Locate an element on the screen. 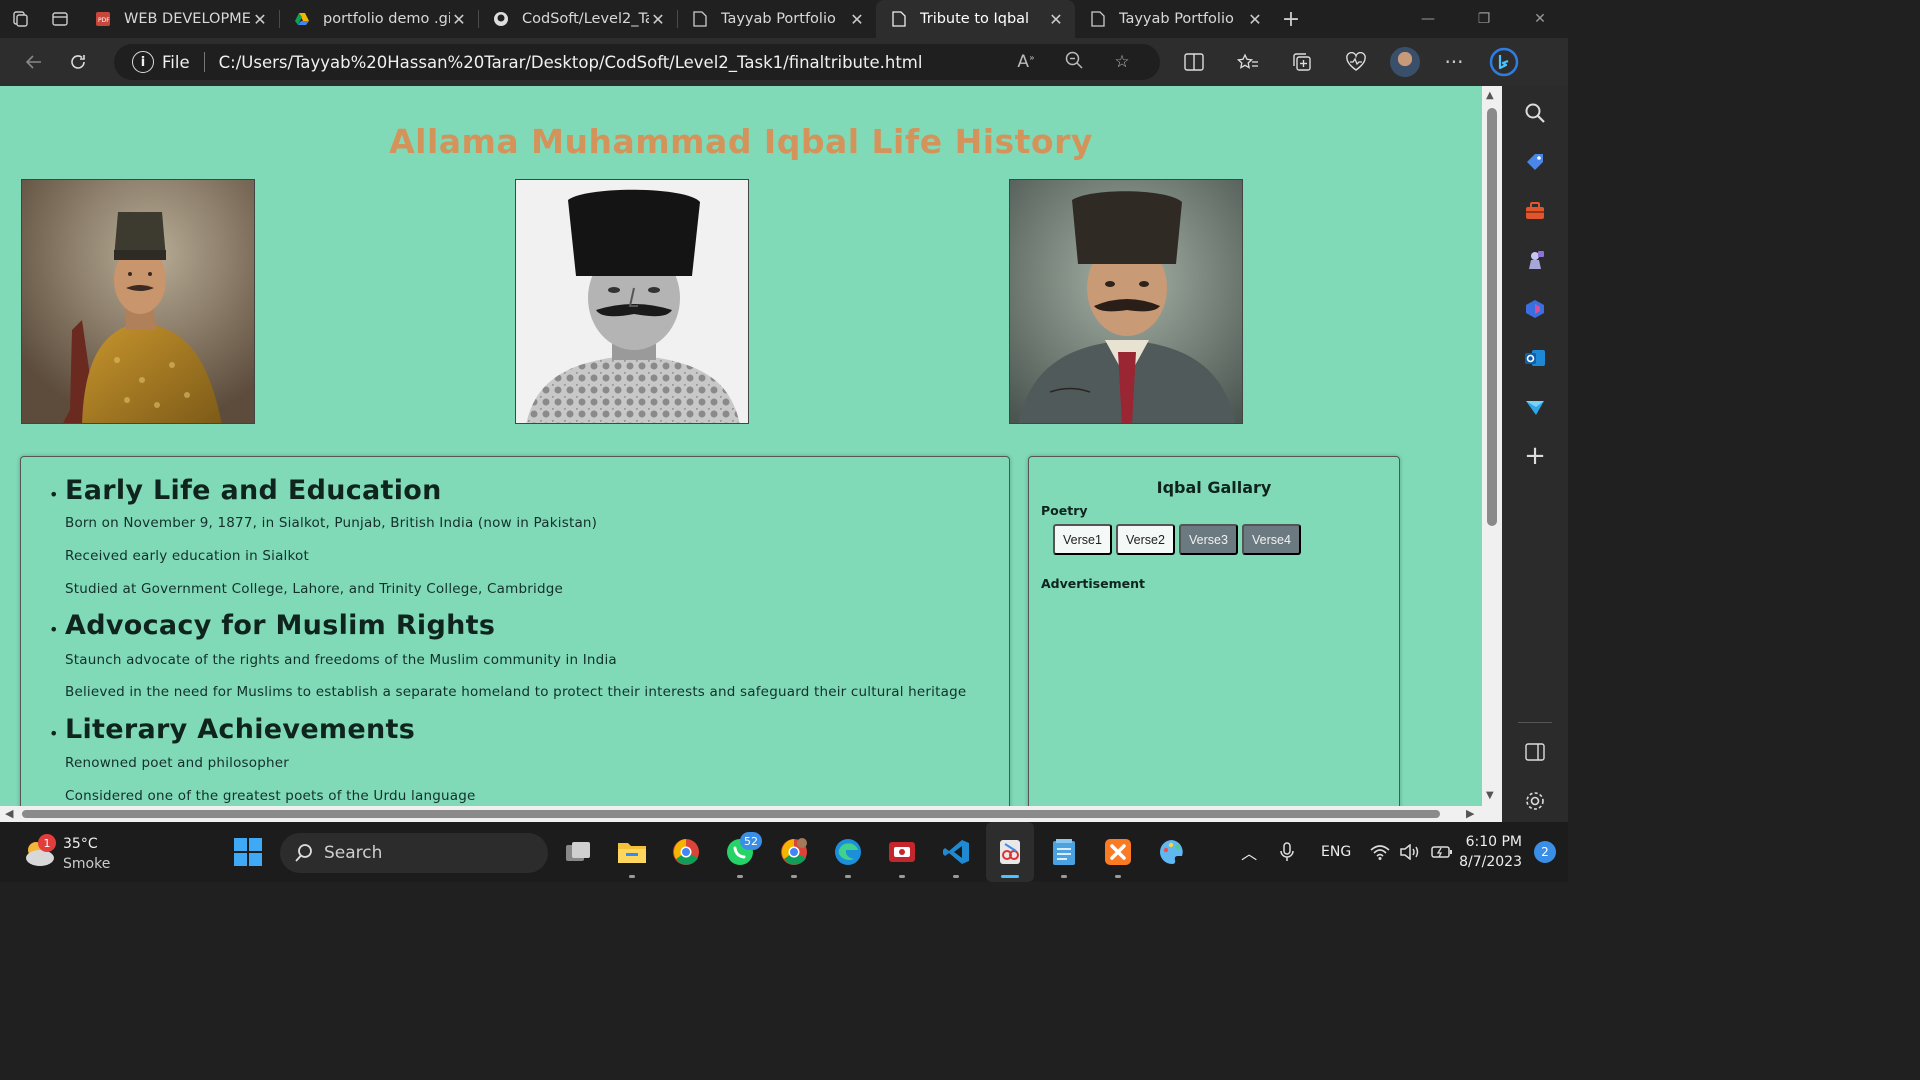 The height and width of the screenshot is (1080, 1920). taskbar-edge is located at coordinates (848, 852).